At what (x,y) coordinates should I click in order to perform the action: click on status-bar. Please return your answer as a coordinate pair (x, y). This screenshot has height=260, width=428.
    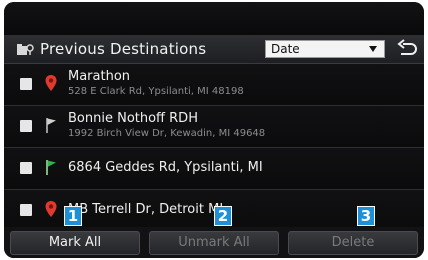
    Looking at the image, I should click on (214, 18).